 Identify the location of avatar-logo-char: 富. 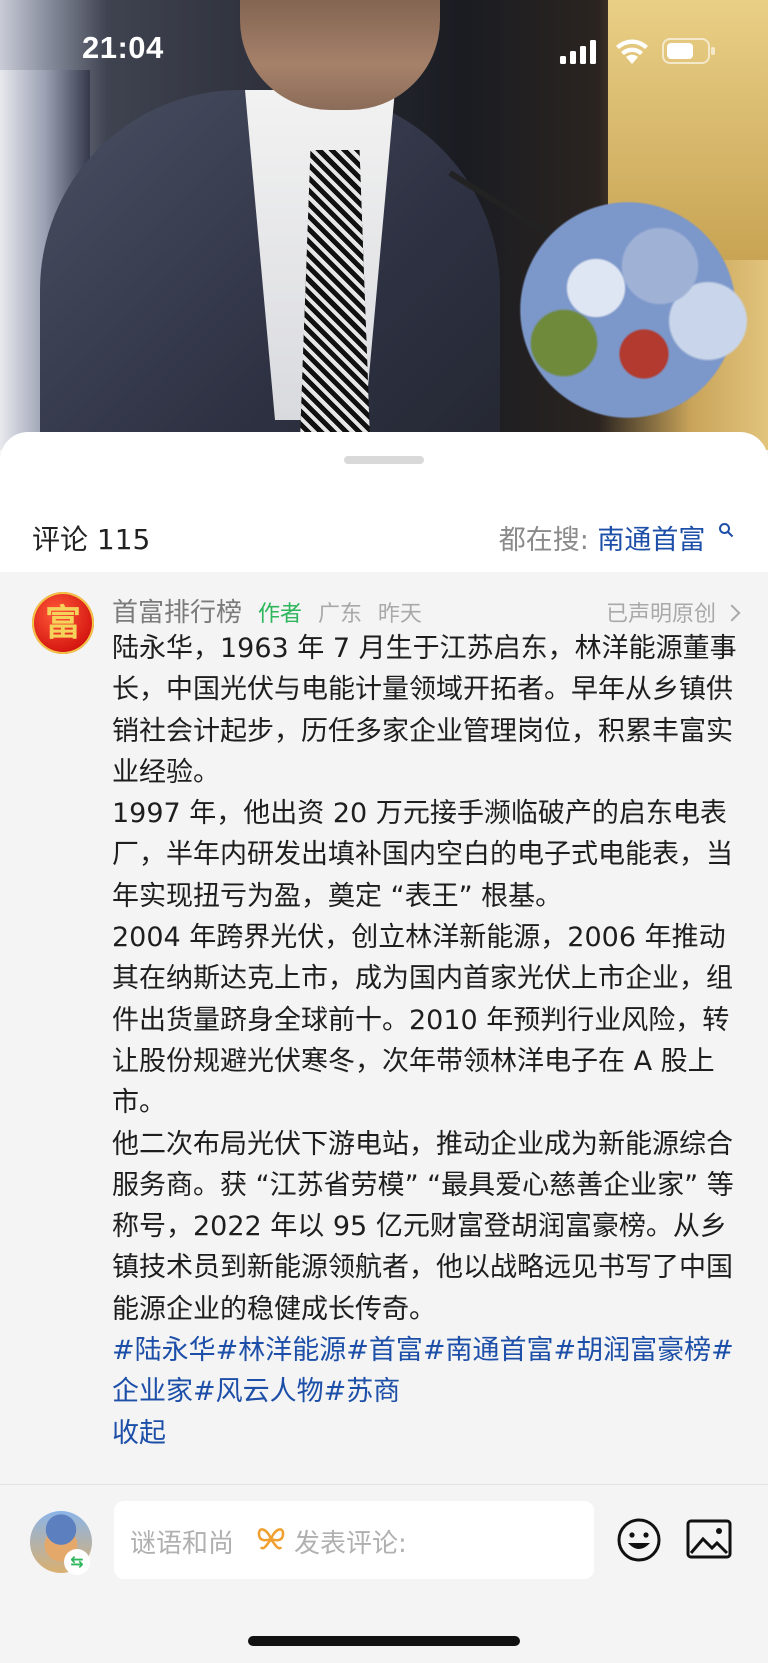
(62, 623).